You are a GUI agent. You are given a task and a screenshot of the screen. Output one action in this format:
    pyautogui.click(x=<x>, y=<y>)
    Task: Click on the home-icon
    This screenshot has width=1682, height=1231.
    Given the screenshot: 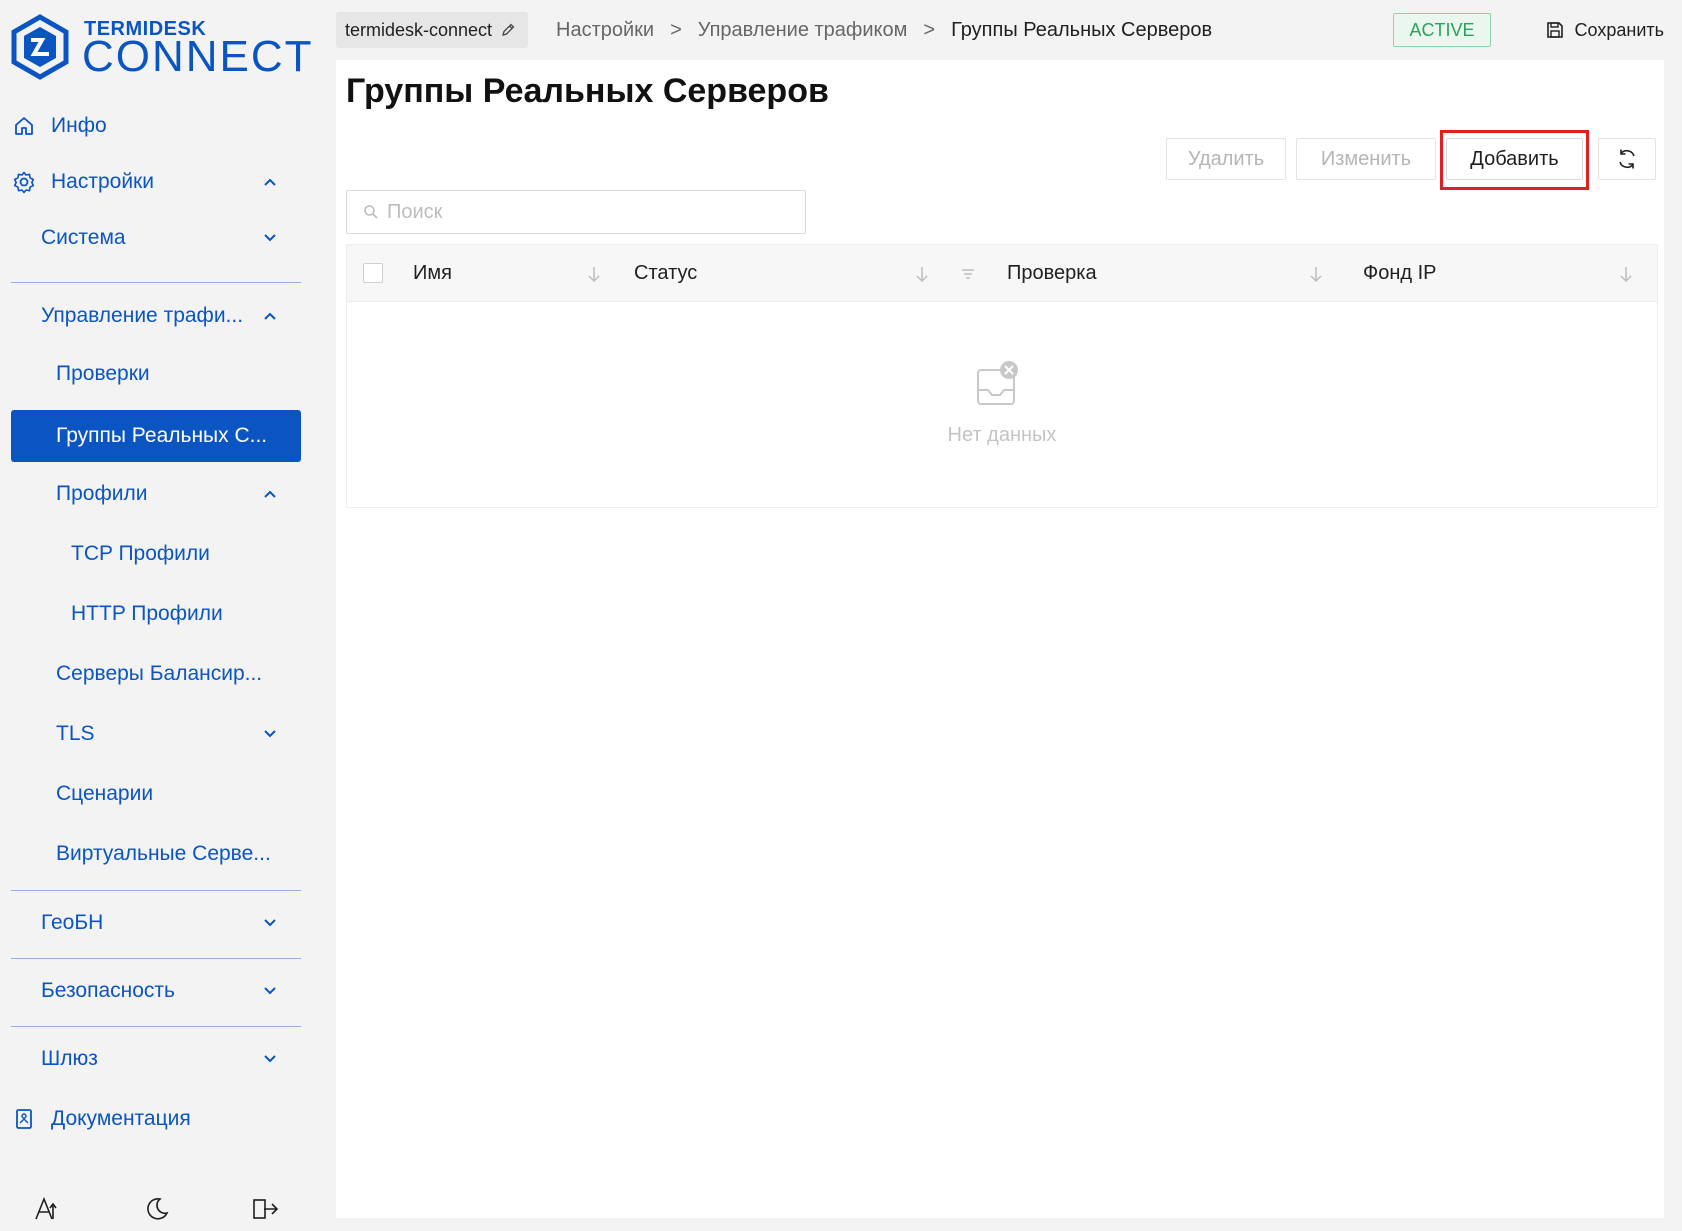 What is the action you would take?
    pyautogui.click(x=24, y=126)
    